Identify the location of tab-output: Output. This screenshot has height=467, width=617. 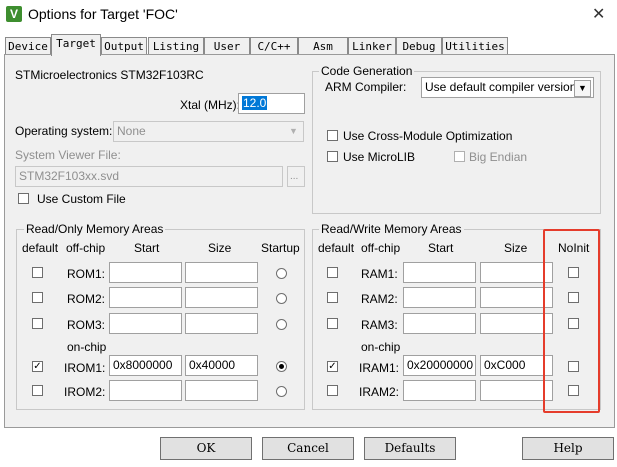
(124, 46).